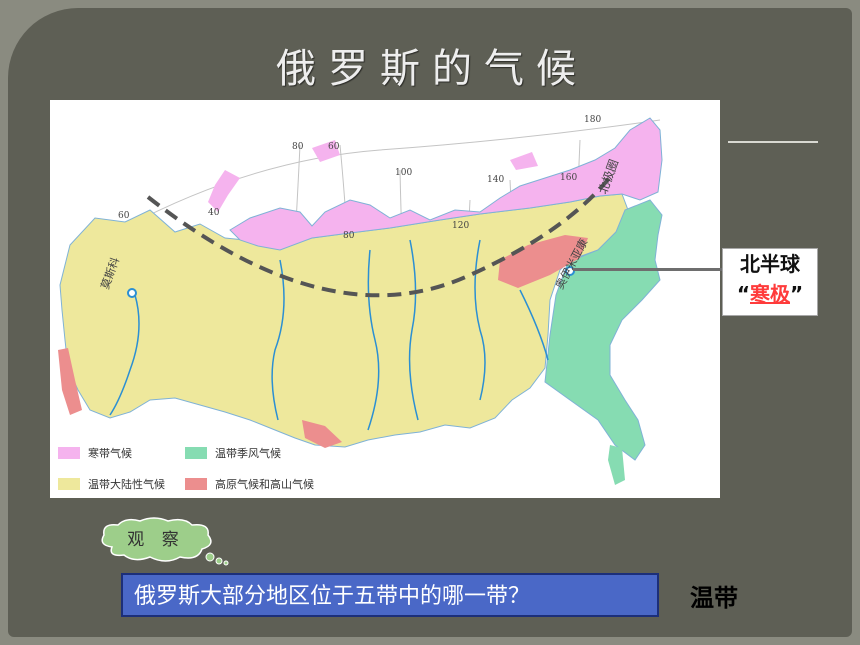 Image resolution: width=860 pixels, height=645 pixels. What do you see at coordinates (432, 69) in the screenshot?
I see `slide-title: 俄罗斯的气候` at bounding box center [432, 69].